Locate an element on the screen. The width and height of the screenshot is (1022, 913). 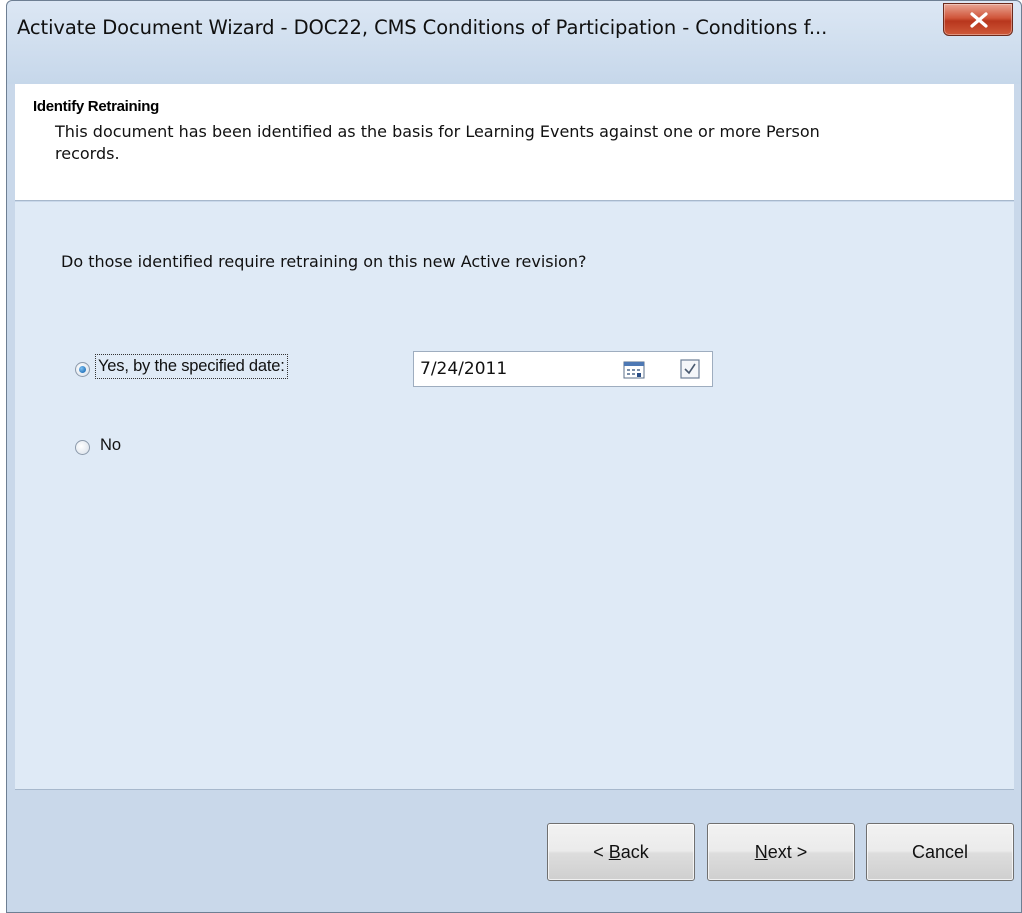
back-accel: B is located at coordinates (614, 852).